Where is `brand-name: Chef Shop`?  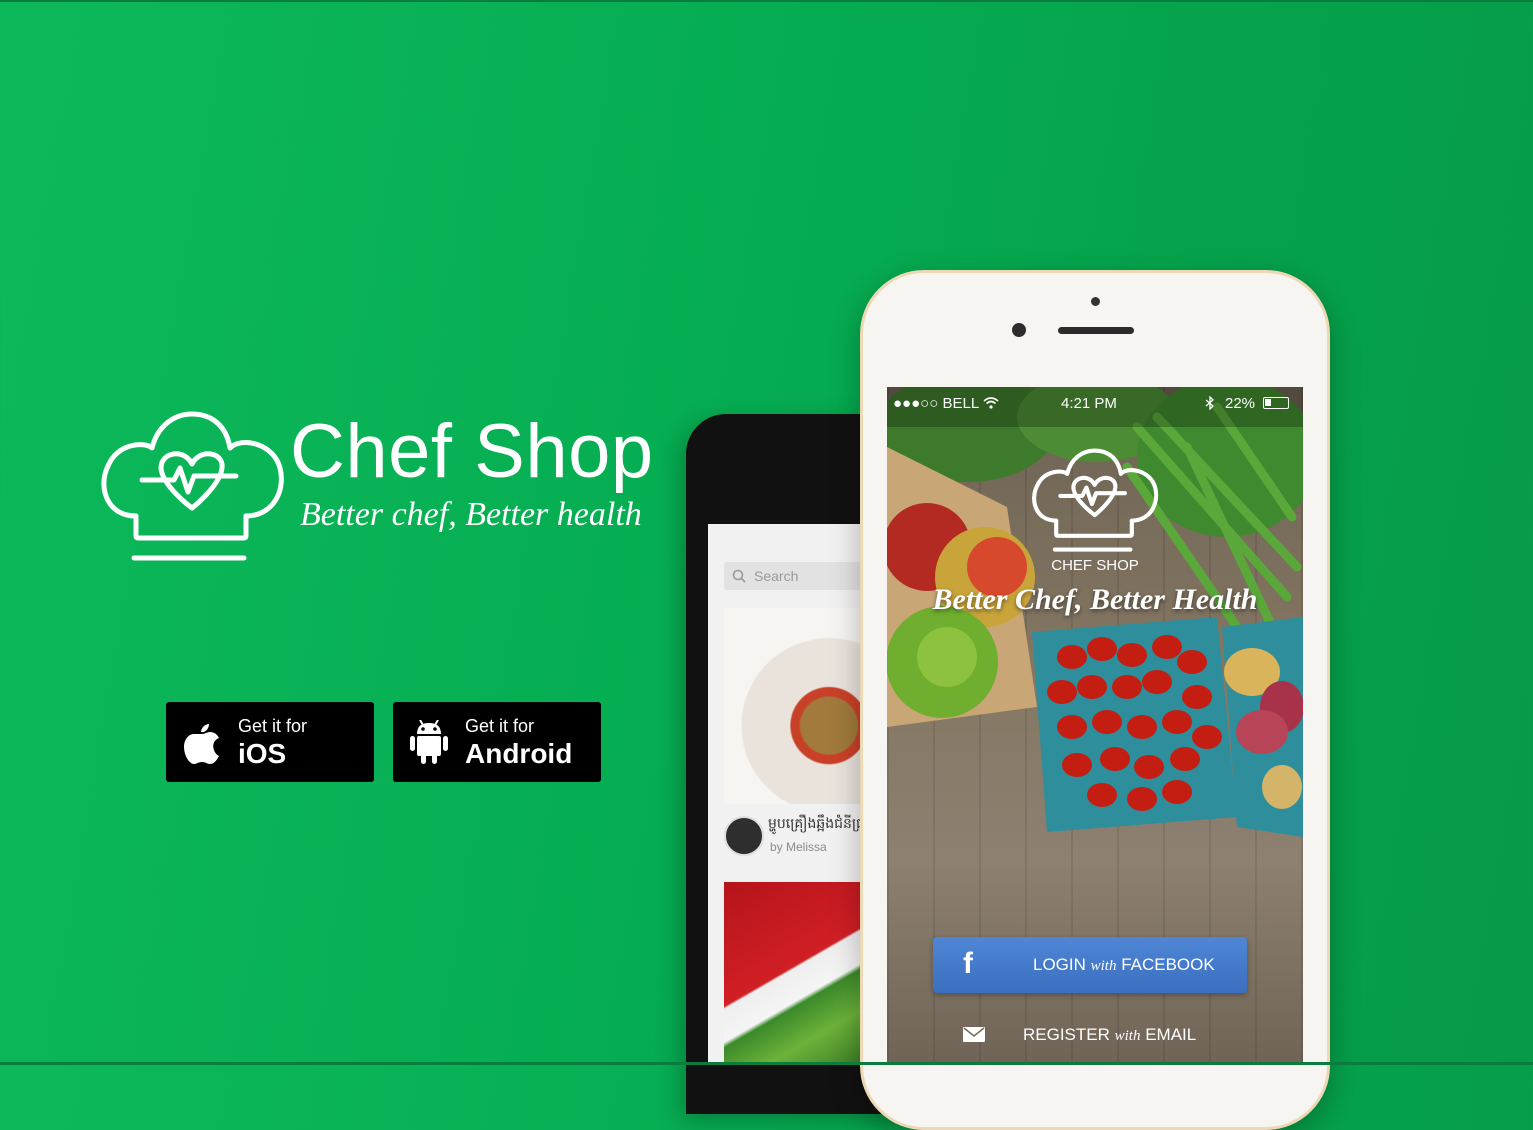 brand-name: Chef Shop is located at coordinates (472, 451).